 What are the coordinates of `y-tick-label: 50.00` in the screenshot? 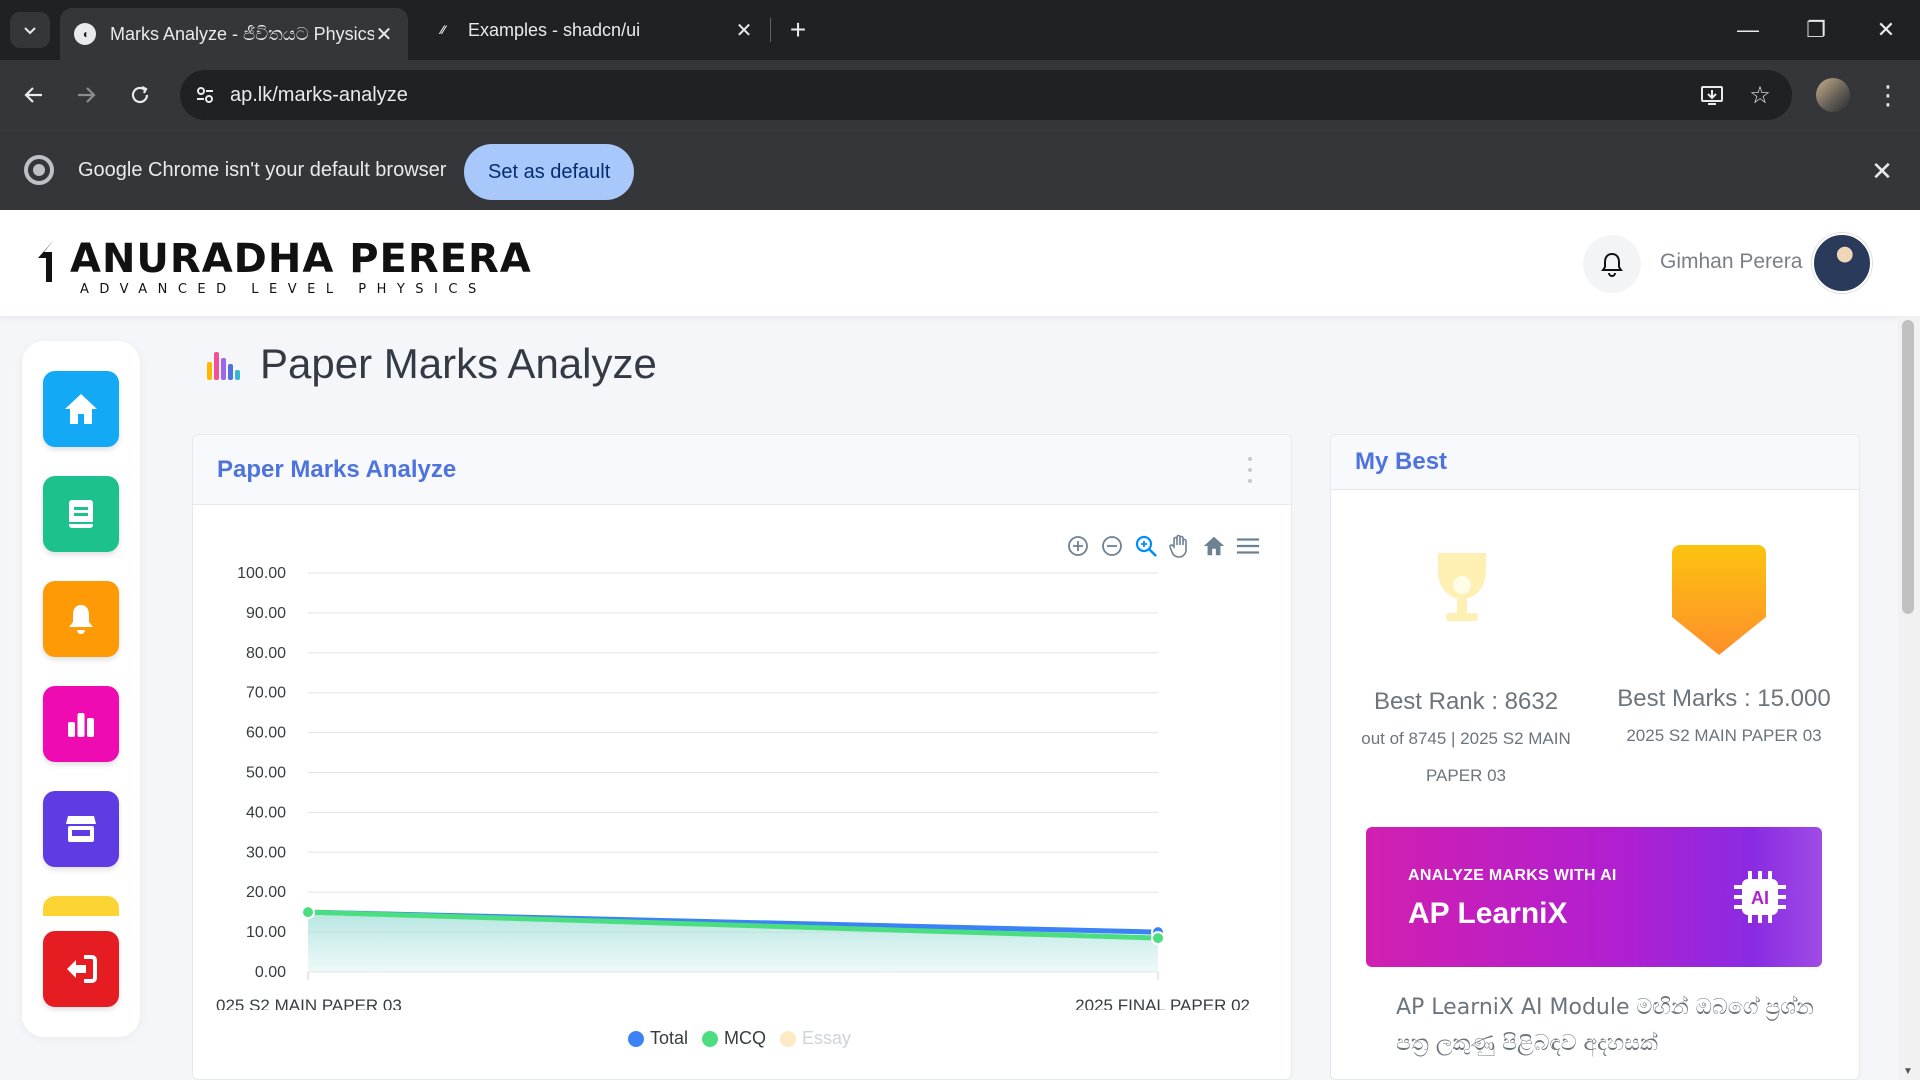 It's located at (266, 773).